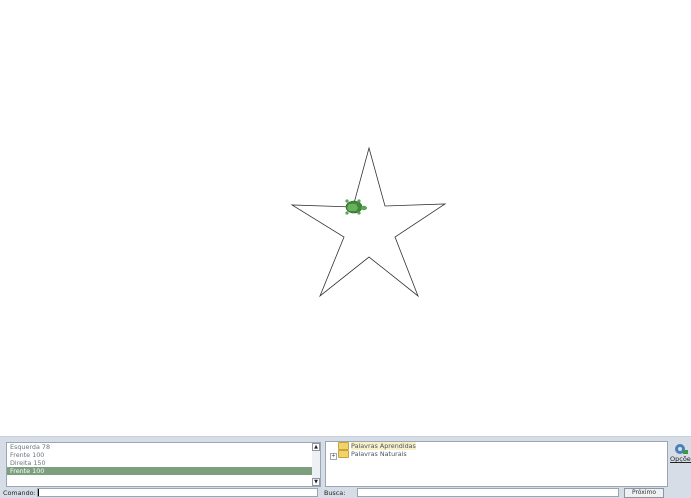  I want to click on options-button: Opções, so click(680, 457).